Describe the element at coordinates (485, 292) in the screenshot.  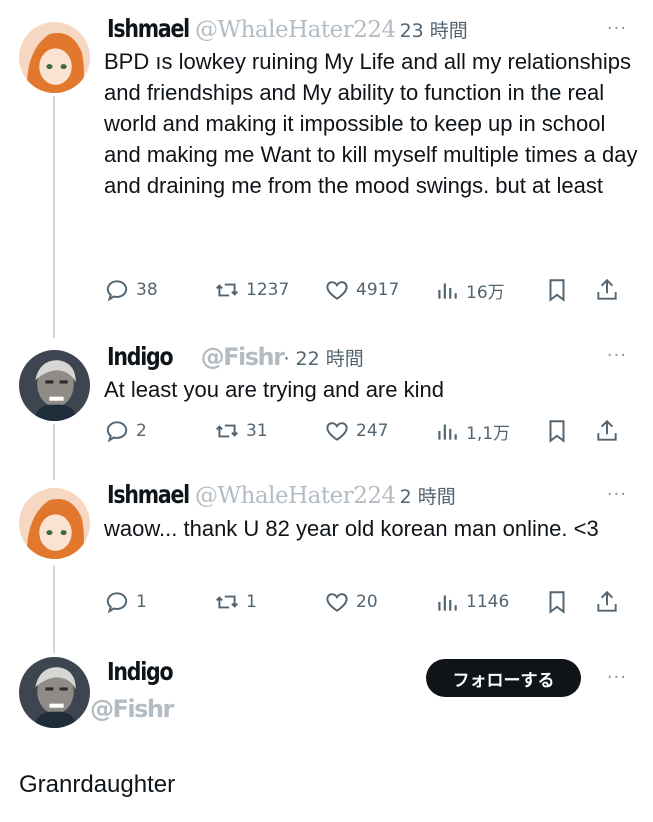
I see `view-count: 16万` at that location.